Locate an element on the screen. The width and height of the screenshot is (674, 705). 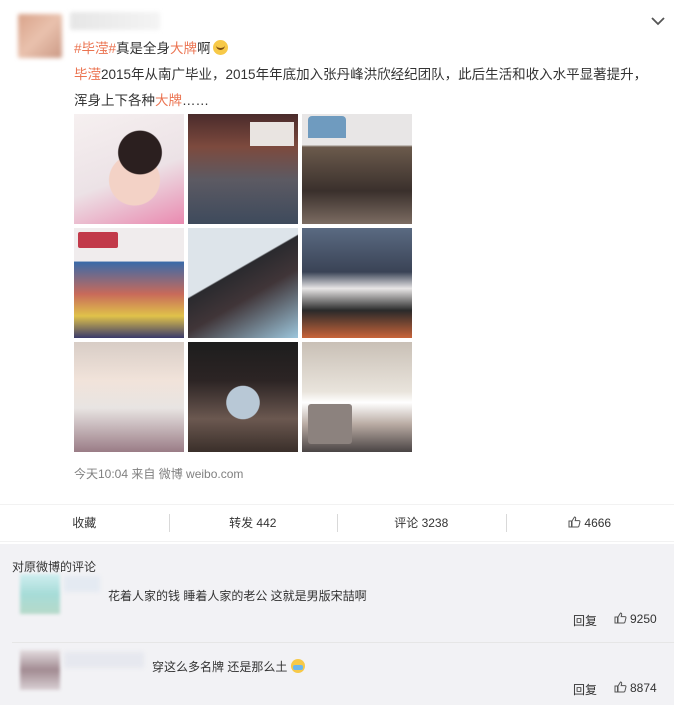
favorite-label: 收藏 is located at coordinates (84, 523).